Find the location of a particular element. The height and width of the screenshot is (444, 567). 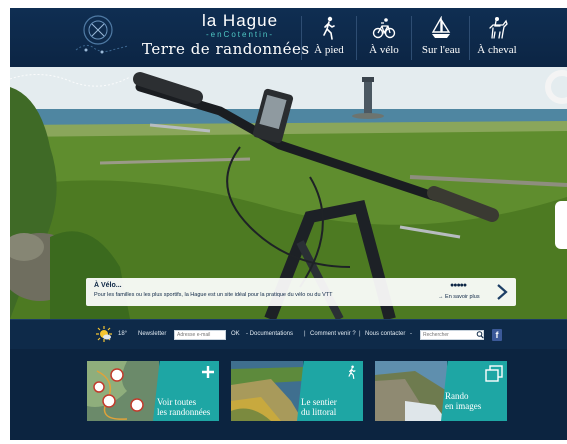

nav-item-sur-l-eau: Sur l'eau is located at coordinates (441, 40).